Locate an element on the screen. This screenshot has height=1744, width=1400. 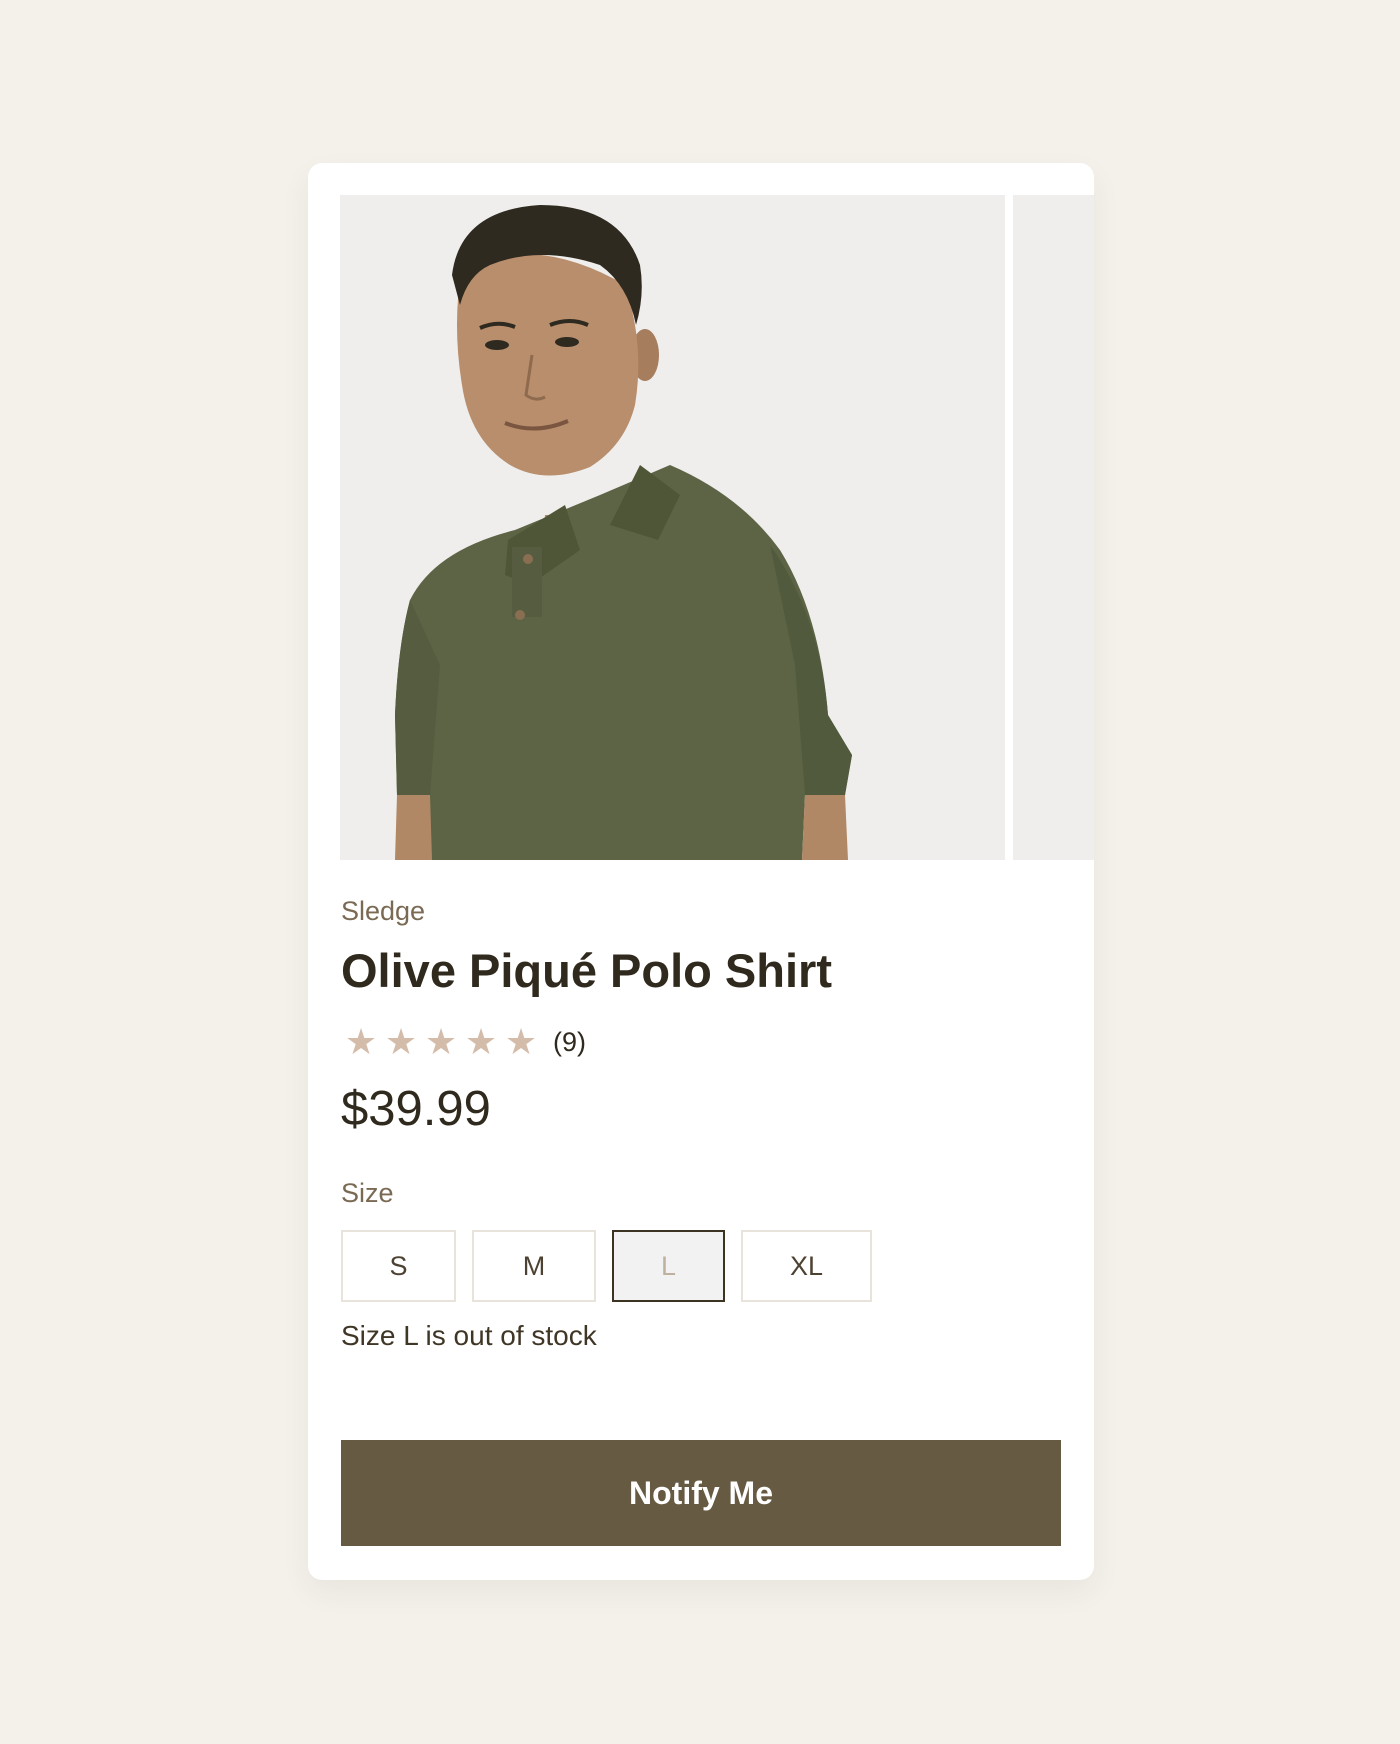
stock-status-message: Size L is out of stock is located at coordinates (469, 1335).